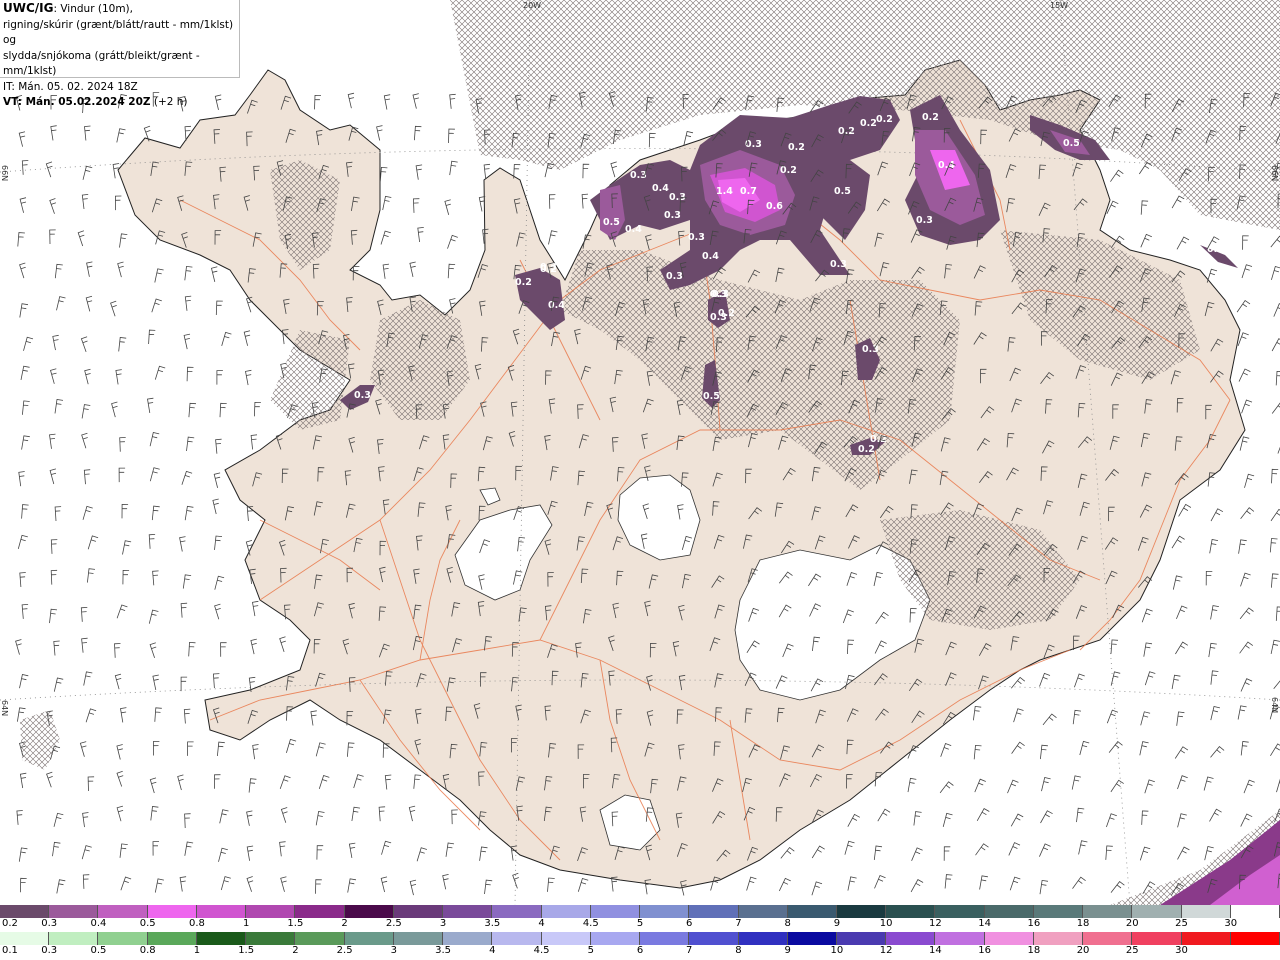  Describe the element at coordinates (197, 950) in the screenshot. I see `rain-tick-label: 1` at that location.